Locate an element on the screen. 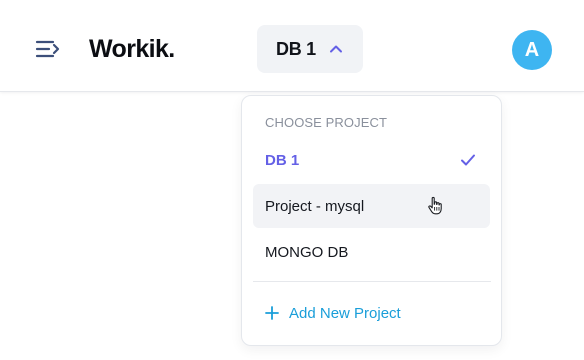  project-option-db-1: DB 1 is located at coordinates (371, 160).